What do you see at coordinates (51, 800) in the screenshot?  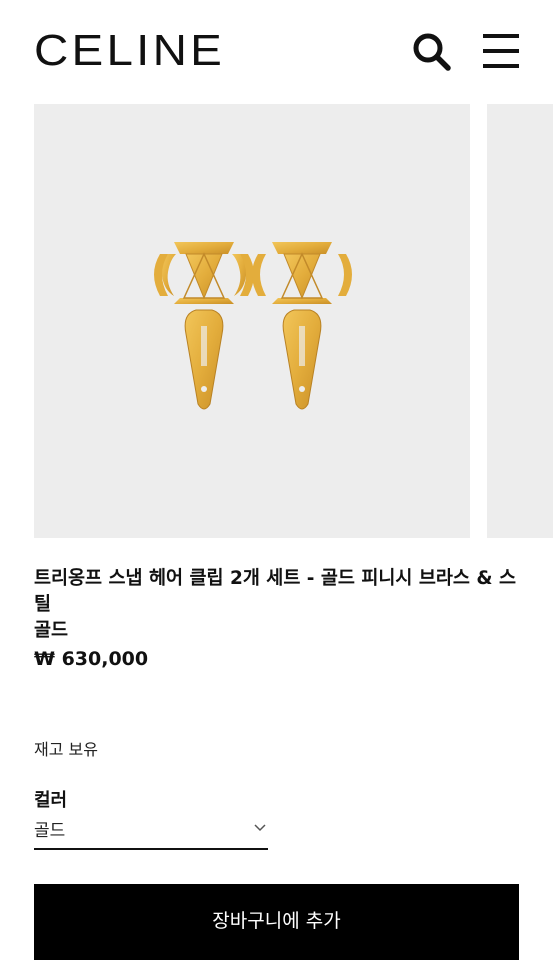 I see `color-label: 컬러` at bounding box center [51, 800].